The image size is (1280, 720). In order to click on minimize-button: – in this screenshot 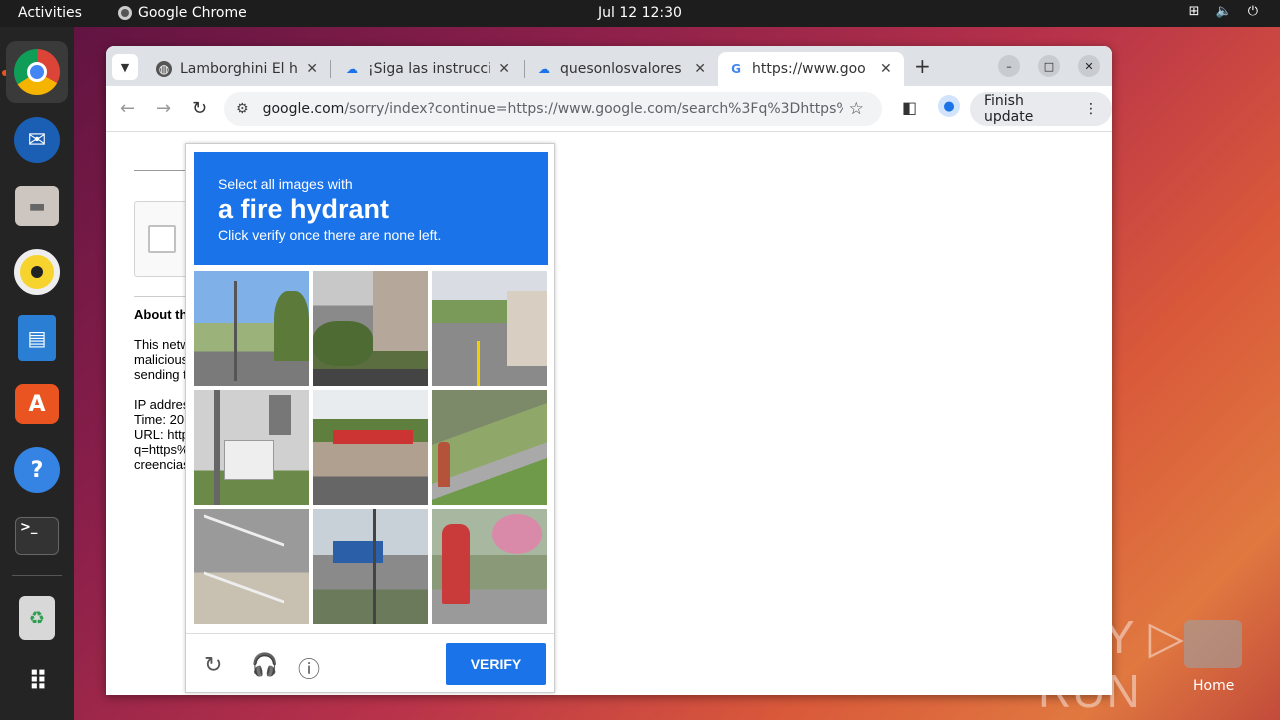, I will do `click(1009, 66)`.